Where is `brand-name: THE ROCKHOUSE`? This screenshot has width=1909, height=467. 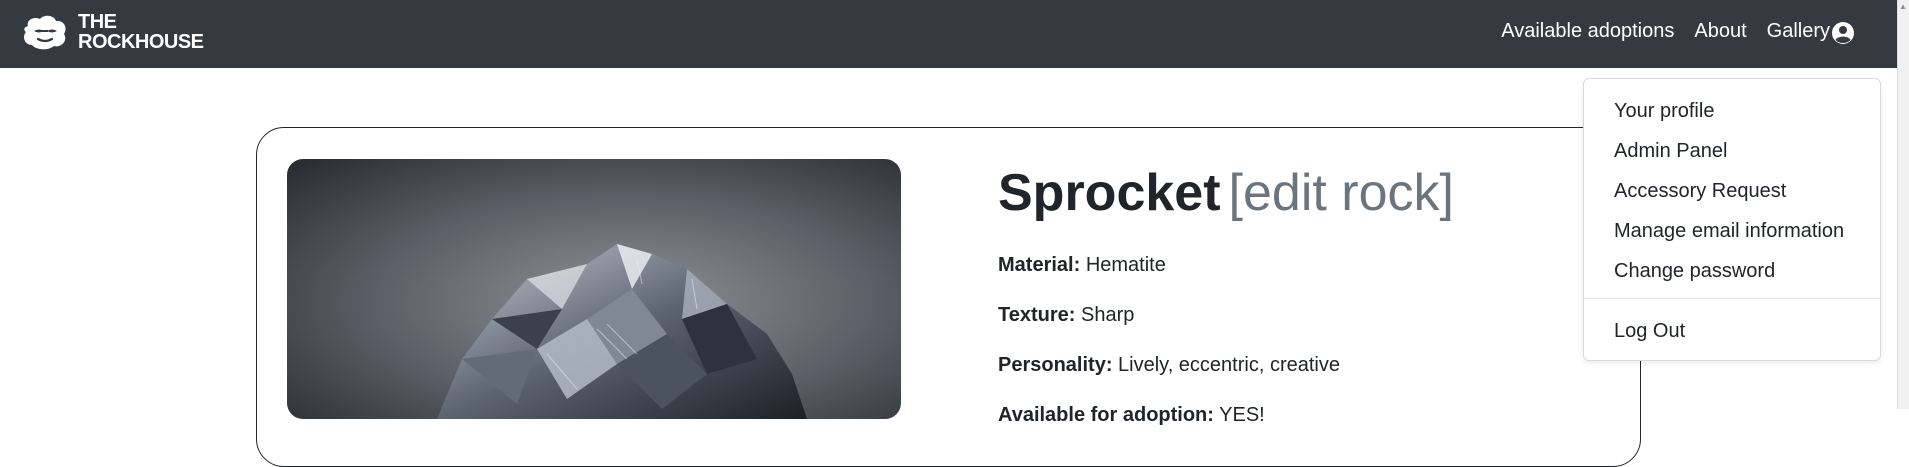
brand-name: THE ROCKHOUSE is located at coordinates (141, 32).